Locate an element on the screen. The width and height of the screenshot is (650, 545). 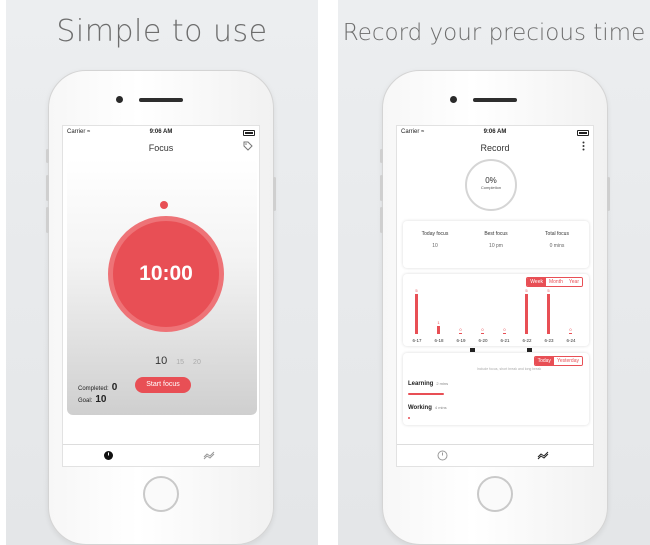
stat-label: Best focus is located at coordinates (496, 234).